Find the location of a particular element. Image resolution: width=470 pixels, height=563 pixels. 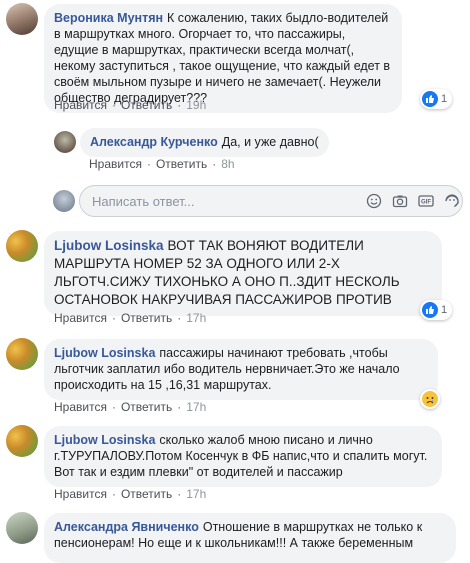

camera-icon is located at coordinates (400, 201).